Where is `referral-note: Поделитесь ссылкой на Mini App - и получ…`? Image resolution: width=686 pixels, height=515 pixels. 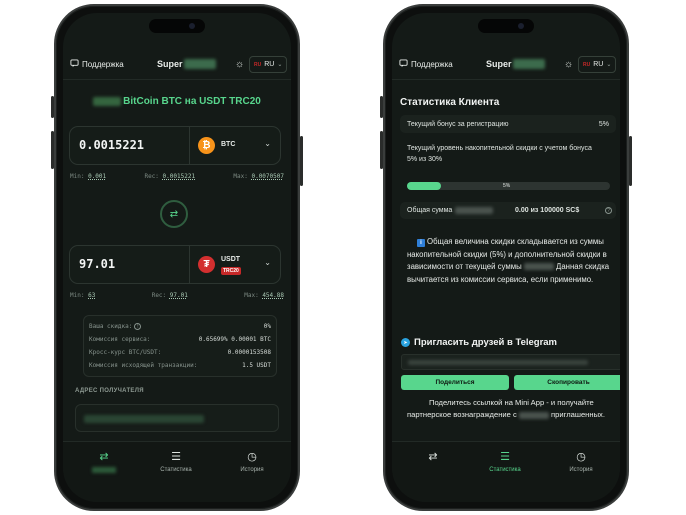 referral-note: Поделитесь ссылкой на Mini App - и получ… is located at coordinates (506, 408).